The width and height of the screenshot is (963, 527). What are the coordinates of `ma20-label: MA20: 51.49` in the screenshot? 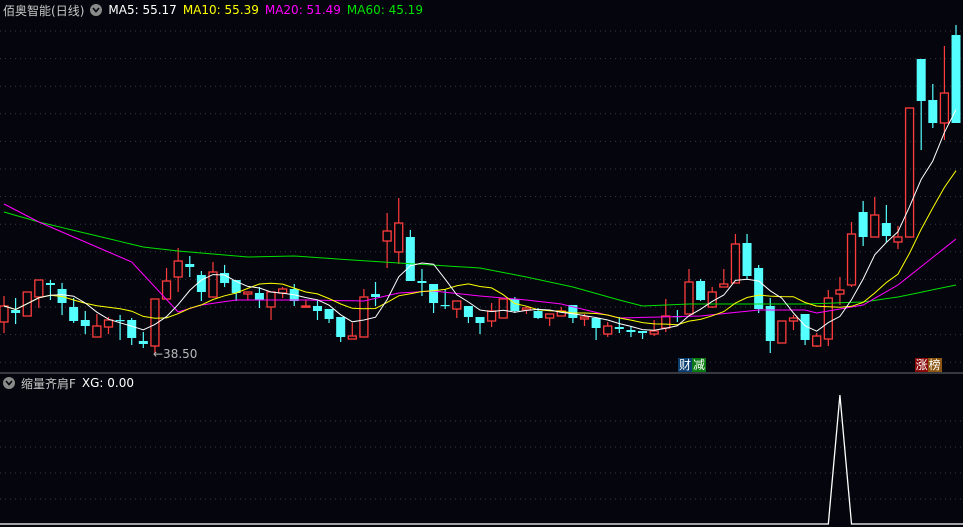 It's located at (302, 10).